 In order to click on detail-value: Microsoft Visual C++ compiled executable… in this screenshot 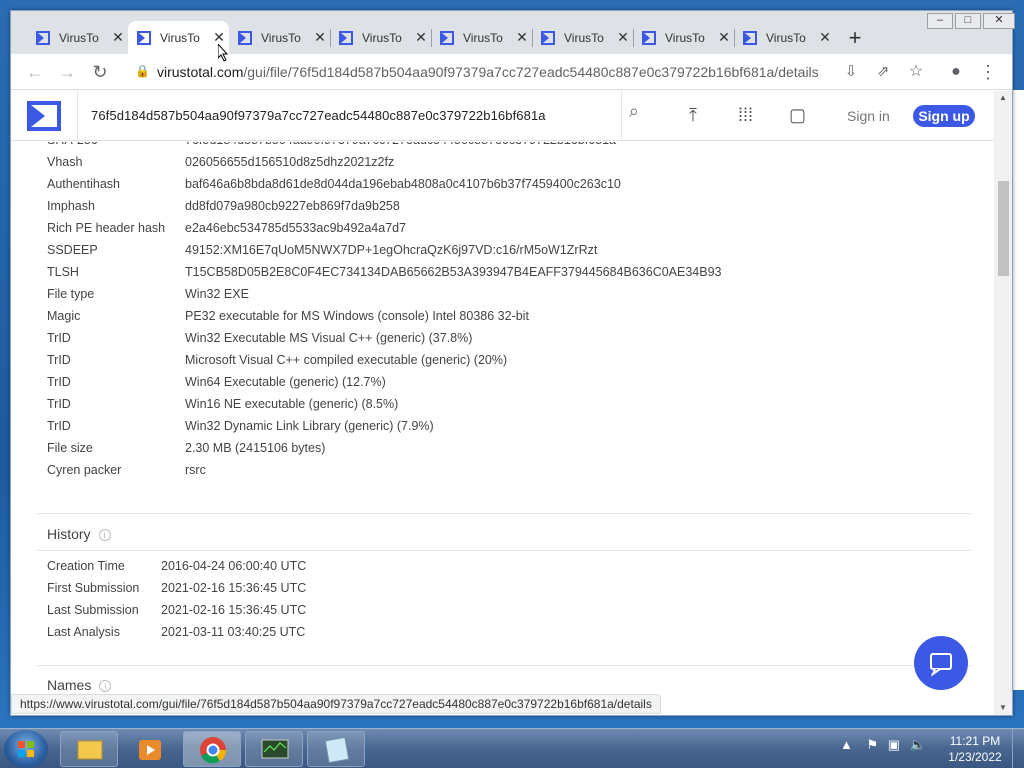, I will do `click(346, 360)`.